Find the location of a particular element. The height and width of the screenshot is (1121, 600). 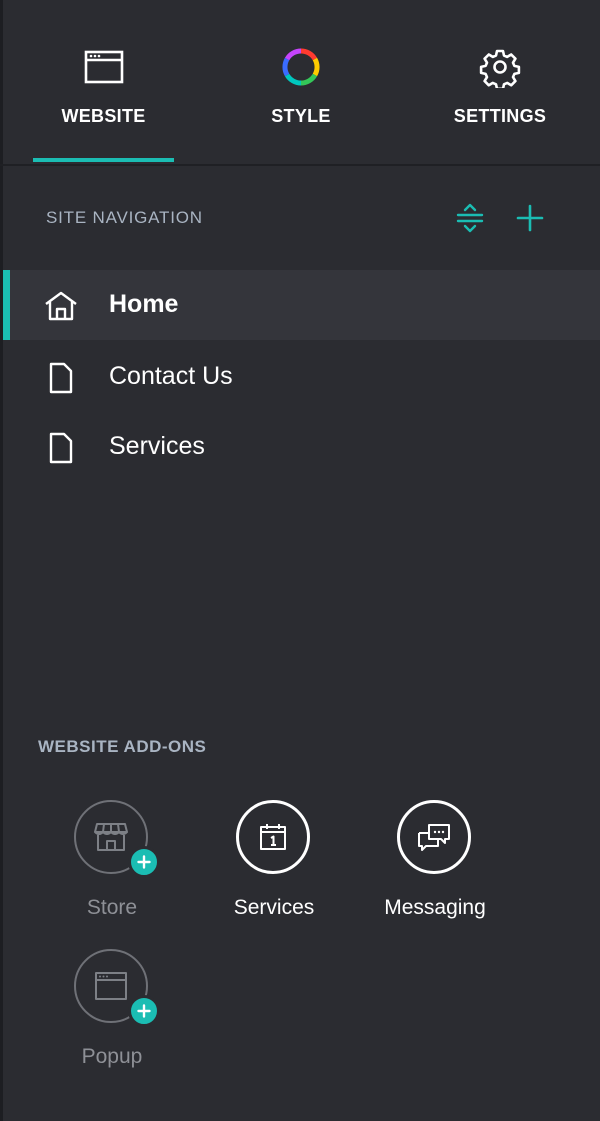

addon-messaging-circle is located at coordinates (434, 837).